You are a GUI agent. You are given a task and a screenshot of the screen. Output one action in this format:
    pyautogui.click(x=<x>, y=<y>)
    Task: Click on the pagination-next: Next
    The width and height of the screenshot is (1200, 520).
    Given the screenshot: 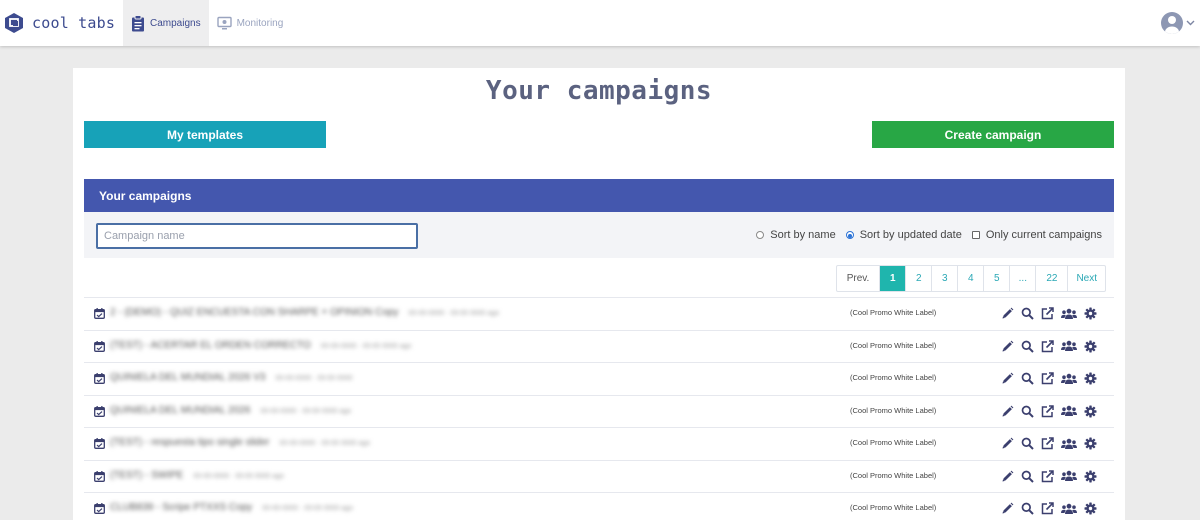 What is the action you would take?
    pyautogui.click(x=1086, y=278)
    